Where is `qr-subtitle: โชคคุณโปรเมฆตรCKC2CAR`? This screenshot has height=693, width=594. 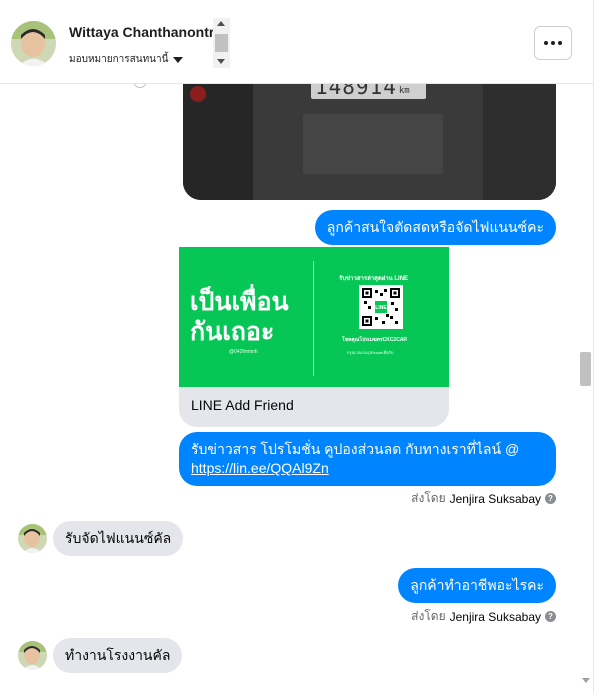 qr-subtitle: โชคคุณโปรเมฆตรCKC2CAR is located at coordinates (375, 340).